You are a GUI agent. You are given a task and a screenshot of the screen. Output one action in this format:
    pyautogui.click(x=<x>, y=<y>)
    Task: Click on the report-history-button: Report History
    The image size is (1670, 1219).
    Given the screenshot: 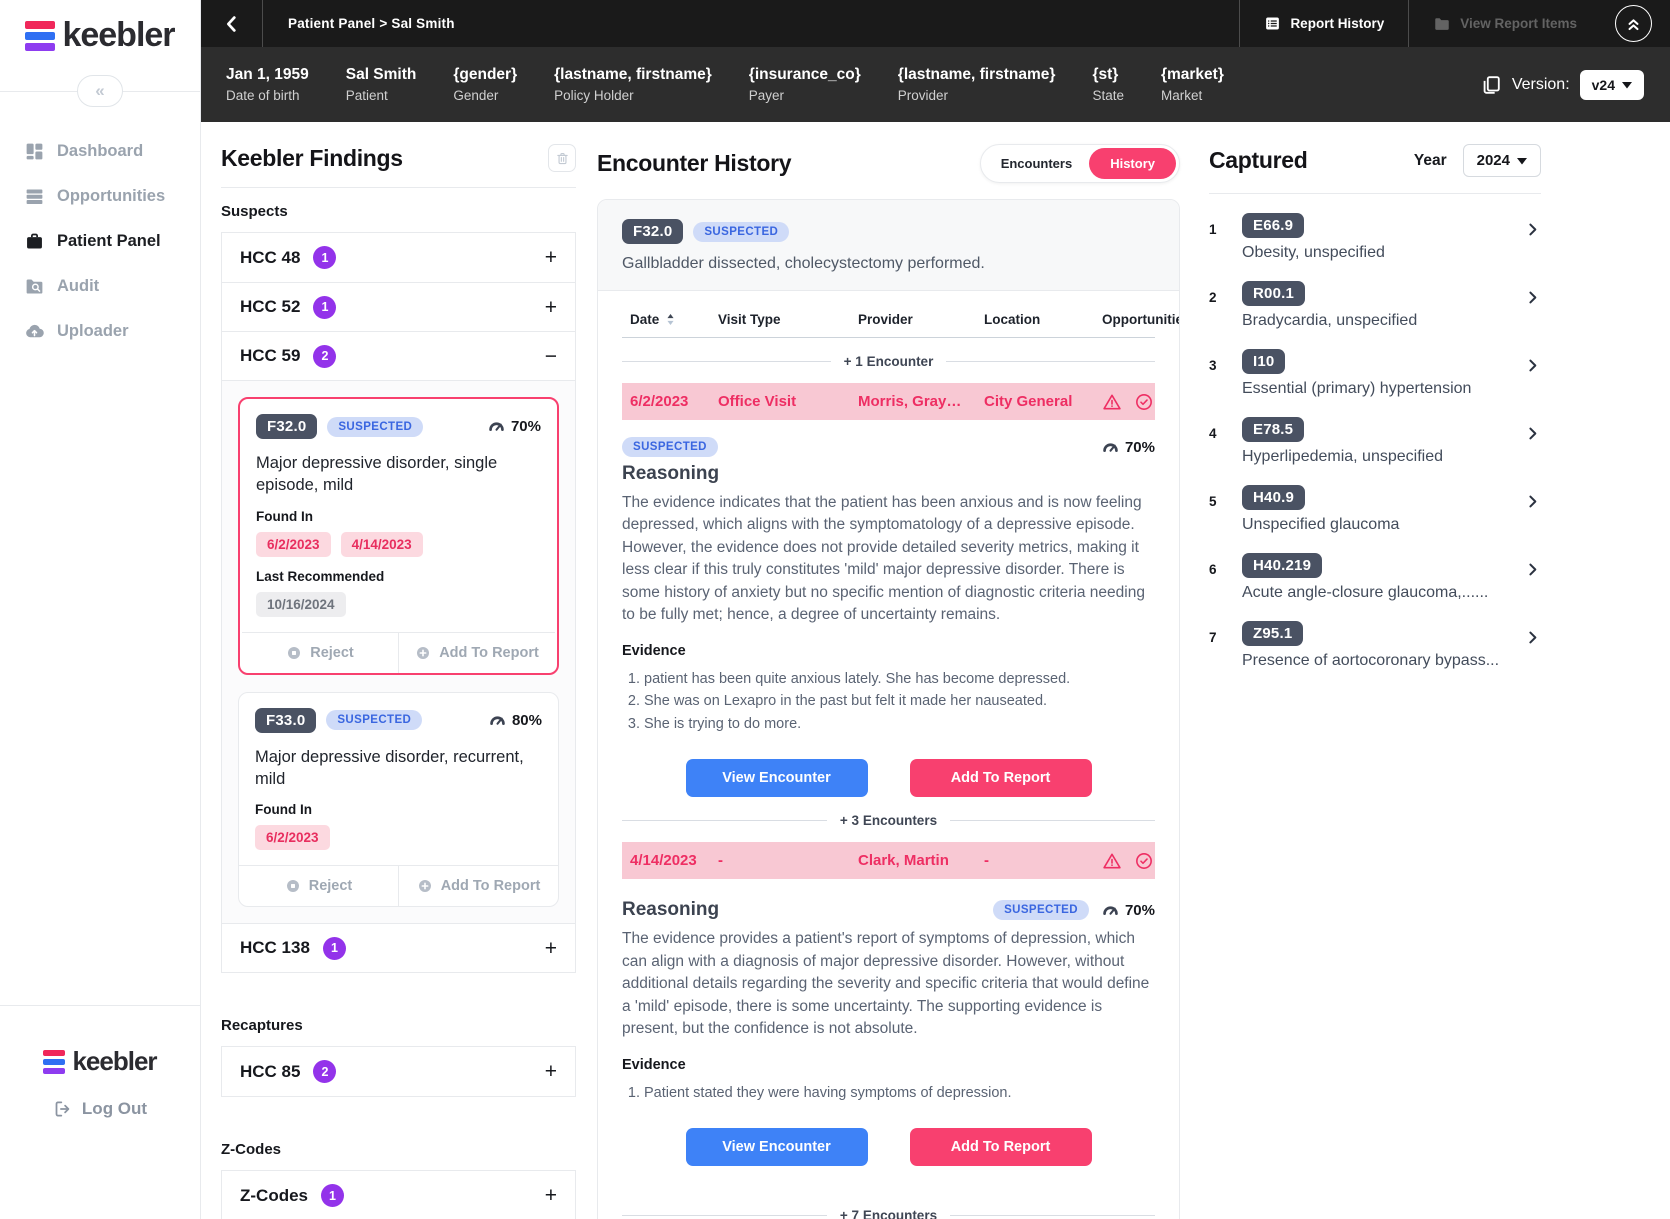 What is the action you would take?
    pyautogui.click(x=1323, y=23)
    